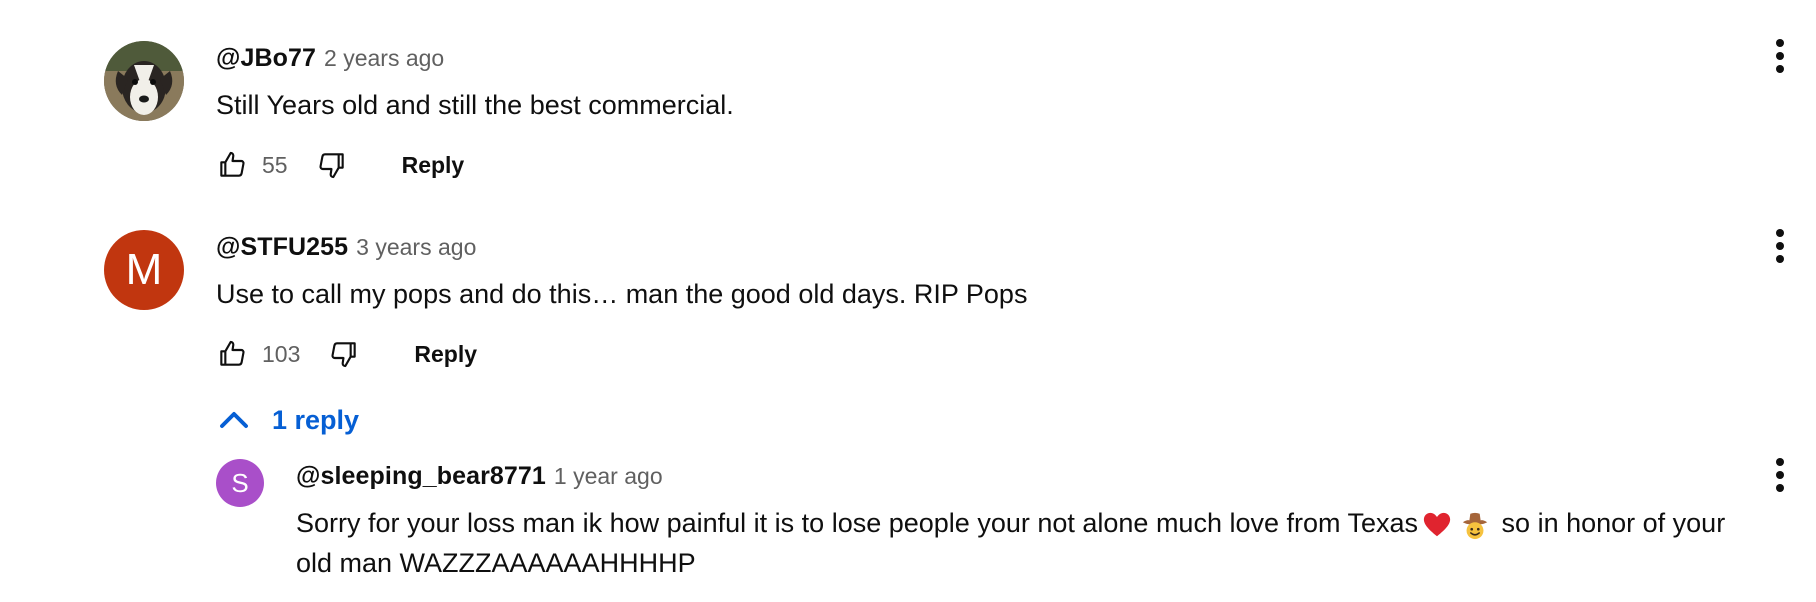  I want to click on comment-actions: 55 Reply, so click(340, 165).